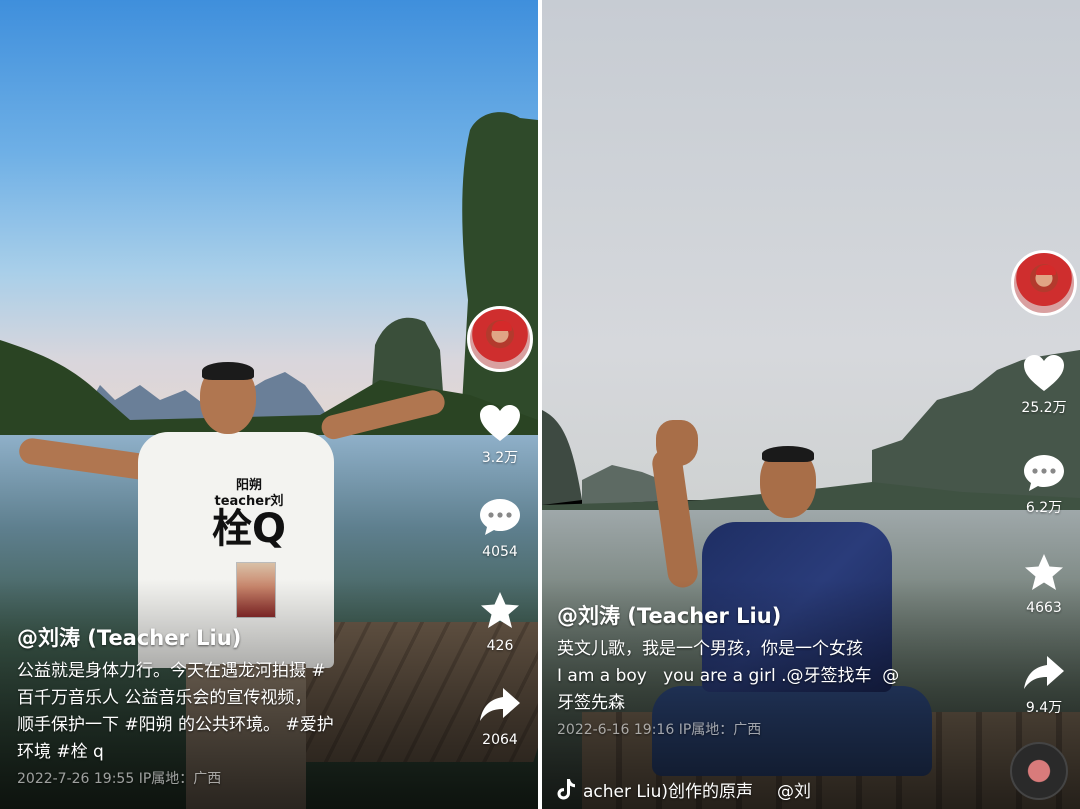  I want to click on description-line: 英文儿歌，我是一个男孩，你是一个女孩, so click(710, 649).